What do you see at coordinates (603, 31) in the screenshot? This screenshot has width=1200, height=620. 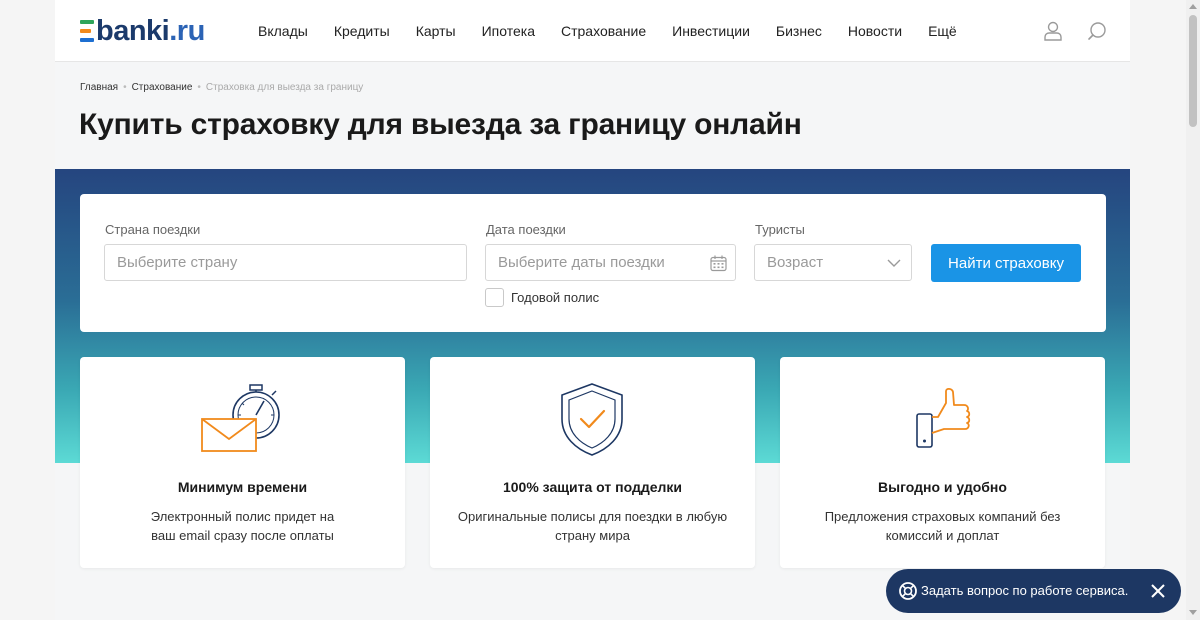 I see `nav-item-insurance: Страхование` at bounding box center [603, 31].